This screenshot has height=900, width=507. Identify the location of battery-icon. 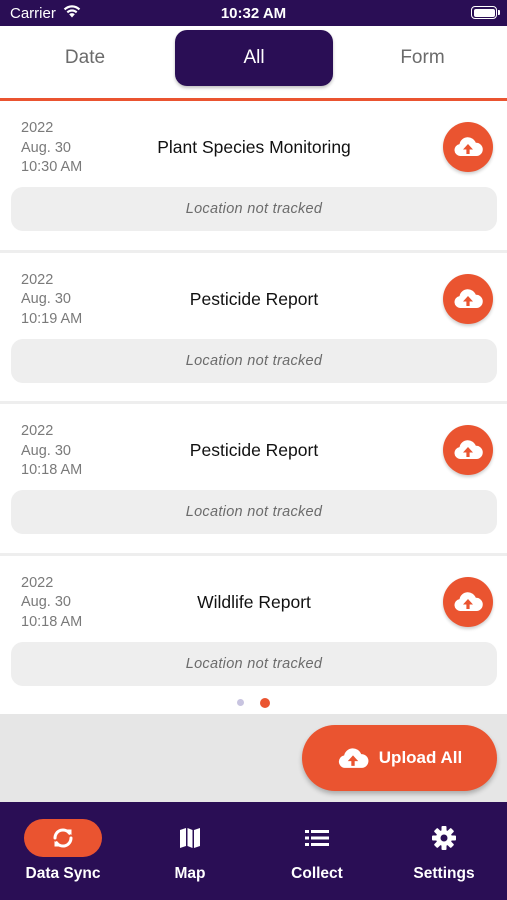
(485, 12).